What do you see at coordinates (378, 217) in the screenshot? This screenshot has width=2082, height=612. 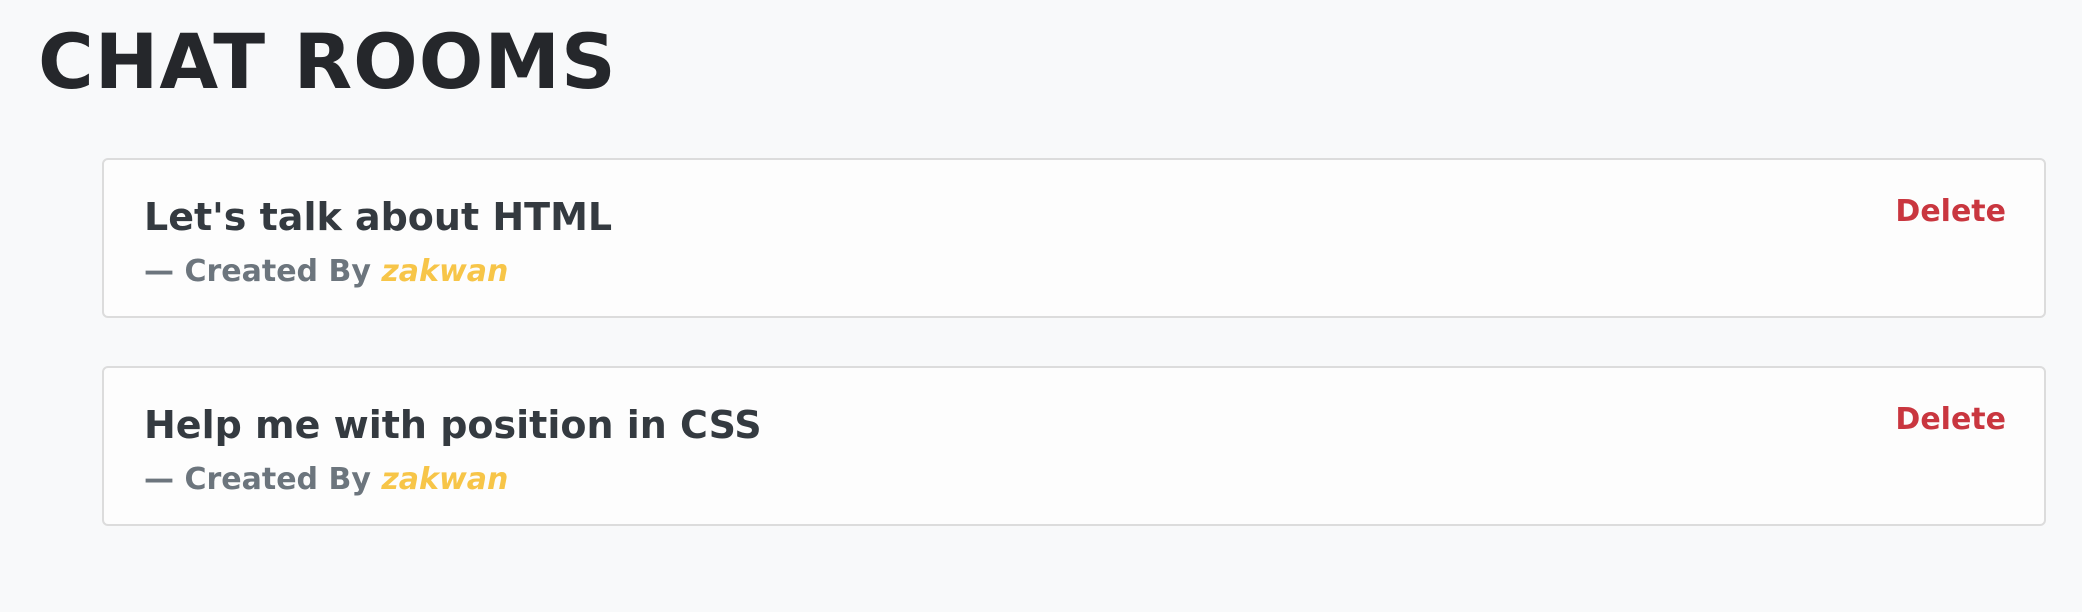 I see `room-name: Let's talk about HTML` at bounding box center [378, 217].